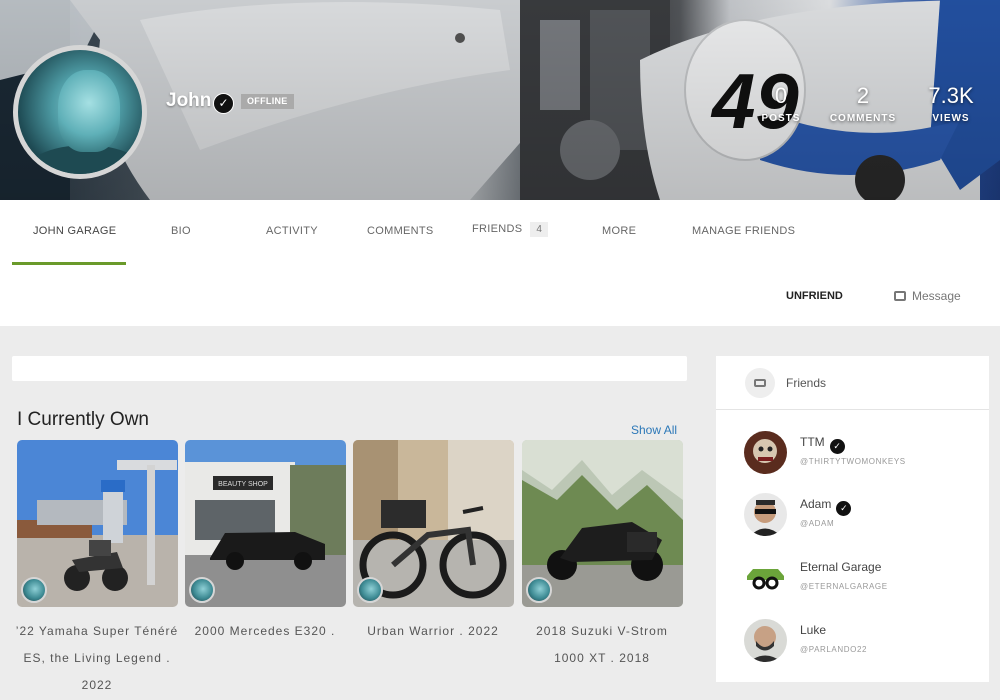  Describe the element at coordinates (760, 383) in the screenshot. I see `friends-icon` at that location.